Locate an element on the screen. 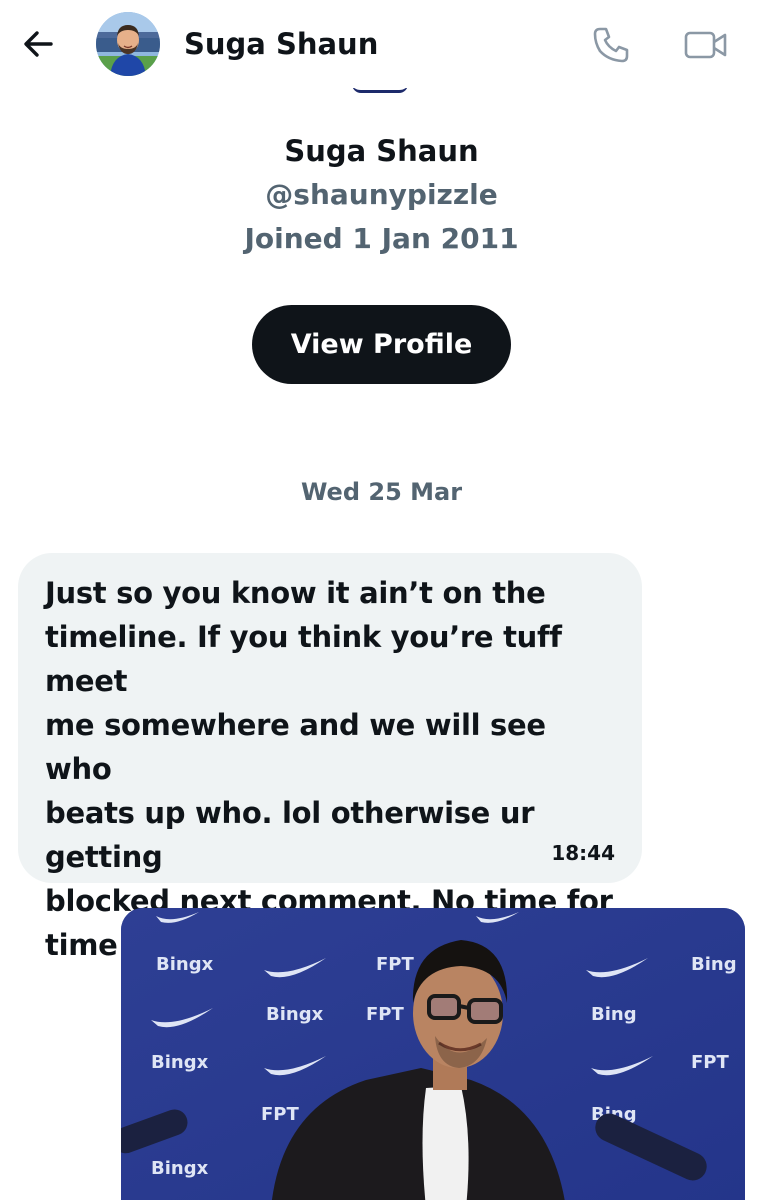 Image resolution: width=763 pixels, height=1200 pixels. message-line: beats up who. lol otherwise ur getting is located at coordinates (290, 835).